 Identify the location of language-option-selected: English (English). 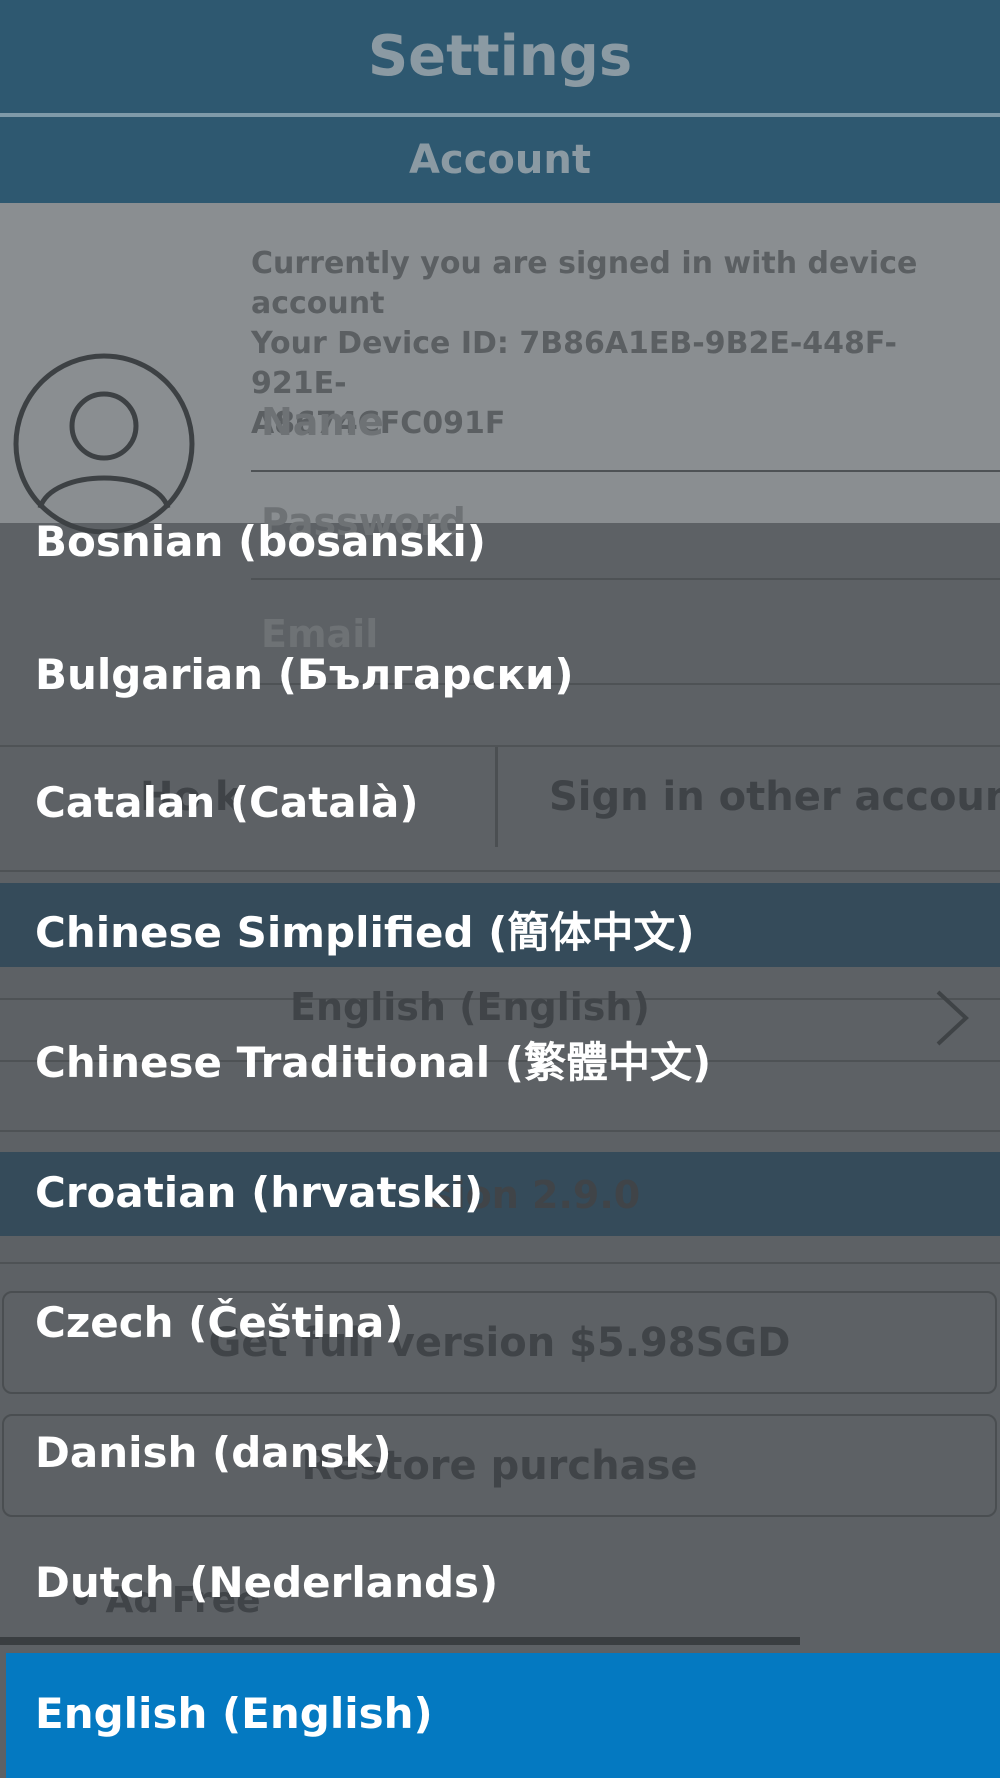
(503, 1715).